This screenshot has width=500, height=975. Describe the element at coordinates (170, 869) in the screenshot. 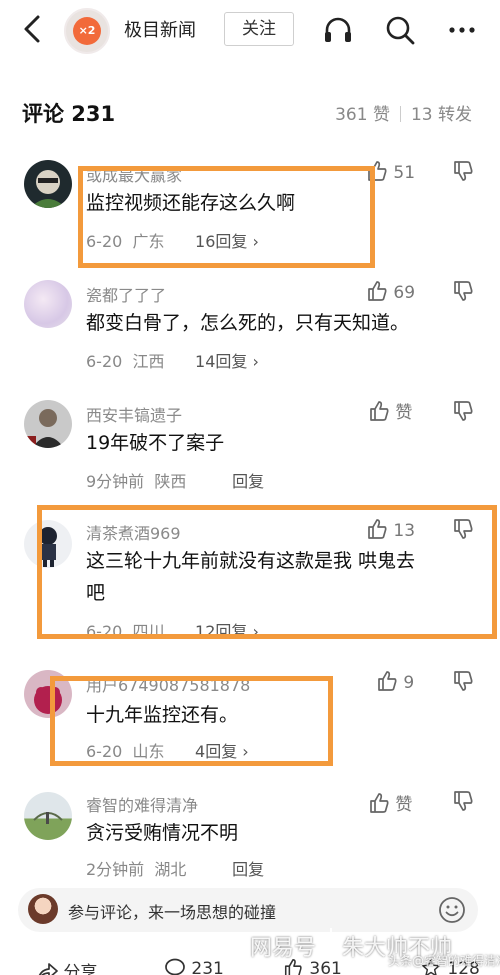

I see `comment-location: 湖北` at that location.